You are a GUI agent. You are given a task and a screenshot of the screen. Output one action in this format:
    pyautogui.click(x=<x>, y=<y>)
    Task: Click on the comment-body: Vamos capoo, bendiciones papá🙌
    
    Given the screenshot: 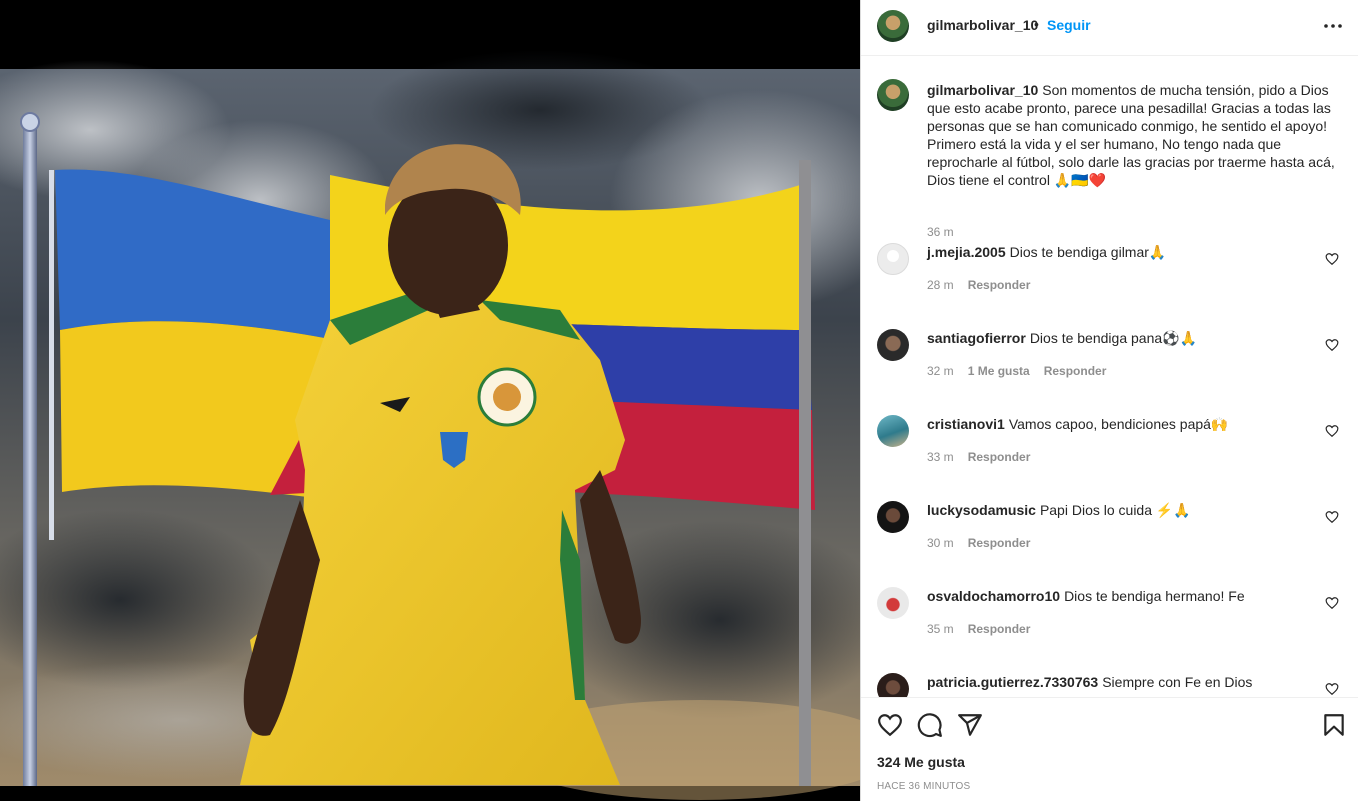 What is the action you would take?
    pyautogui.click(x=1118, y=424)
    